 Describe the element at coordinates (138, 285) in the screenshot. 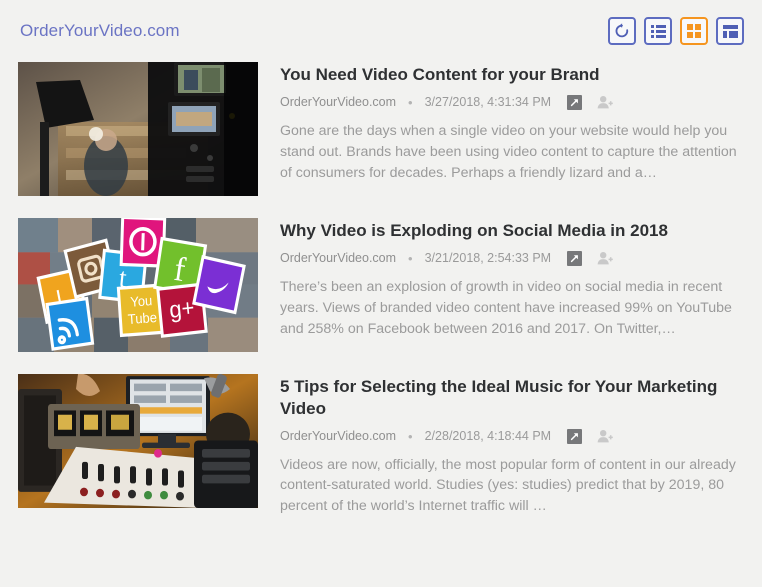

I see `article-thumbnail: L t You Tube f g+` at that location.